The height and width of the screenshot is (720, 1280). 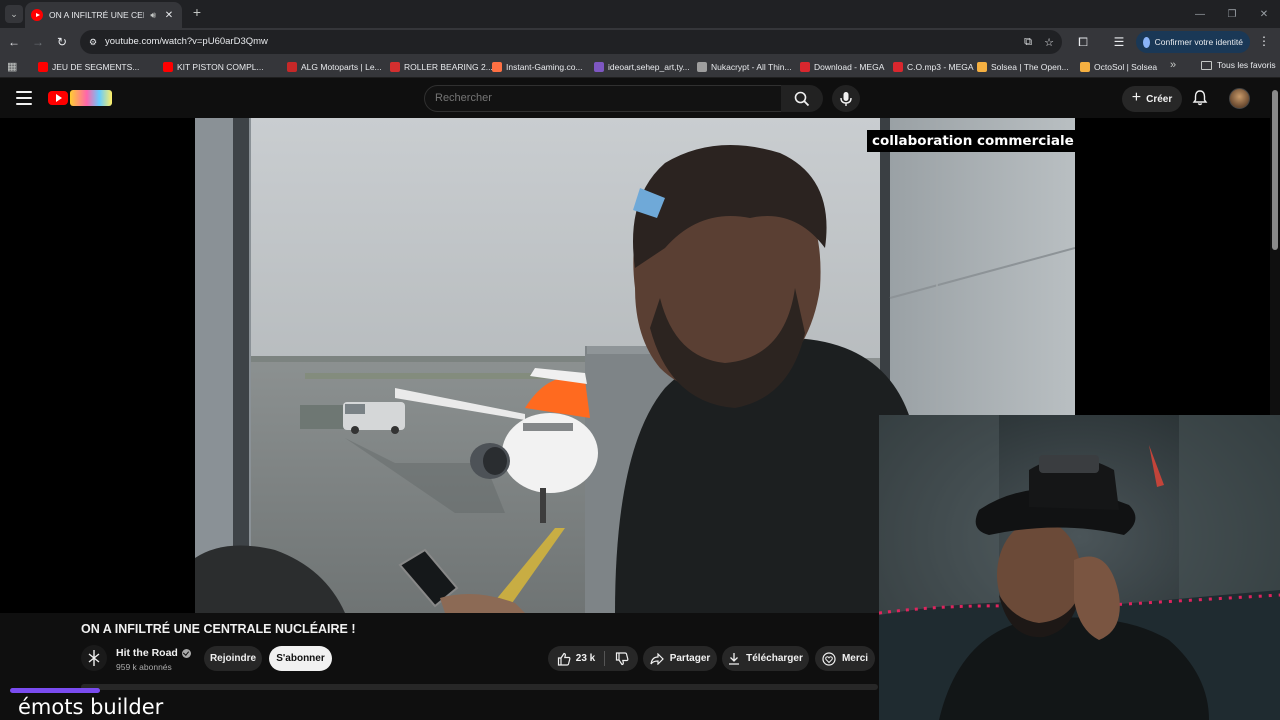 What do you see at coordinates (1049, 42) in the screenshot?
I see `bookmark-star-icon: ☆` at bounding box center [1049, 42].